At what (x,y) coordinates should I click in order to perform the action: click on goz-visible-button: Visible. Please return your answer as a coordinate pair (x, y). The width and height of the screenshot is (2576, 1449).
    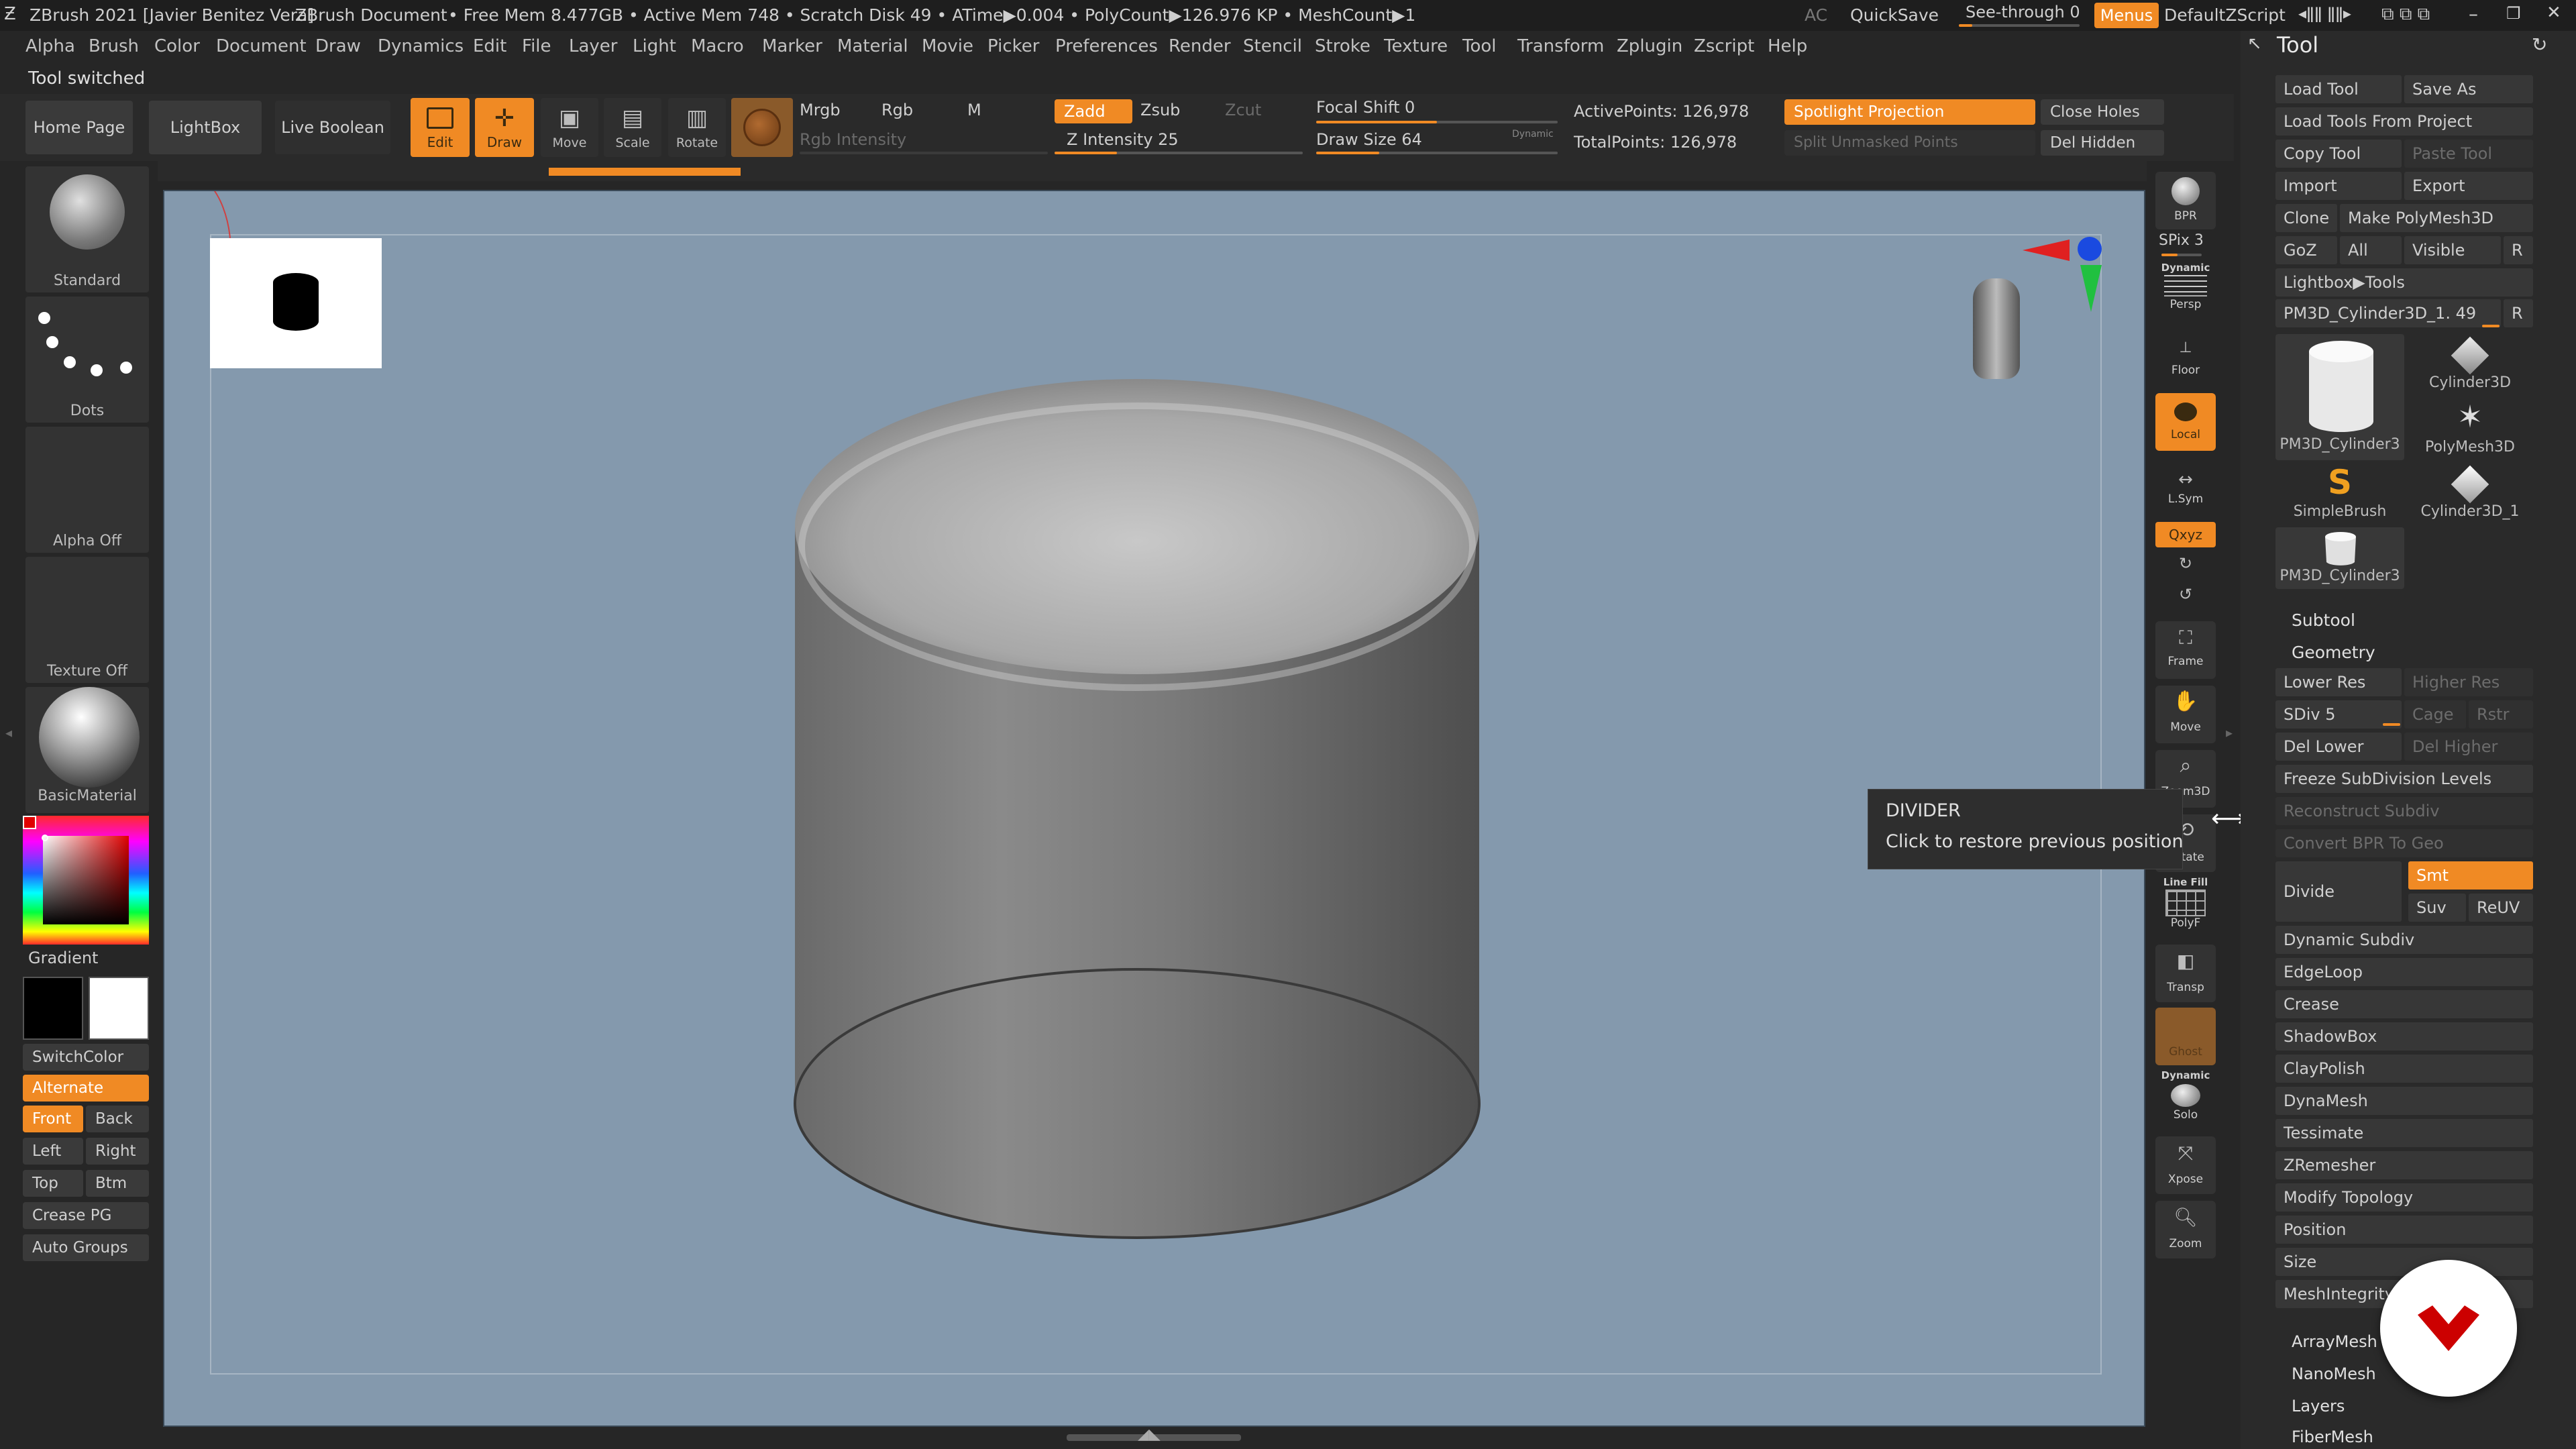
    Looking at the image, I should click on (2452, 250).